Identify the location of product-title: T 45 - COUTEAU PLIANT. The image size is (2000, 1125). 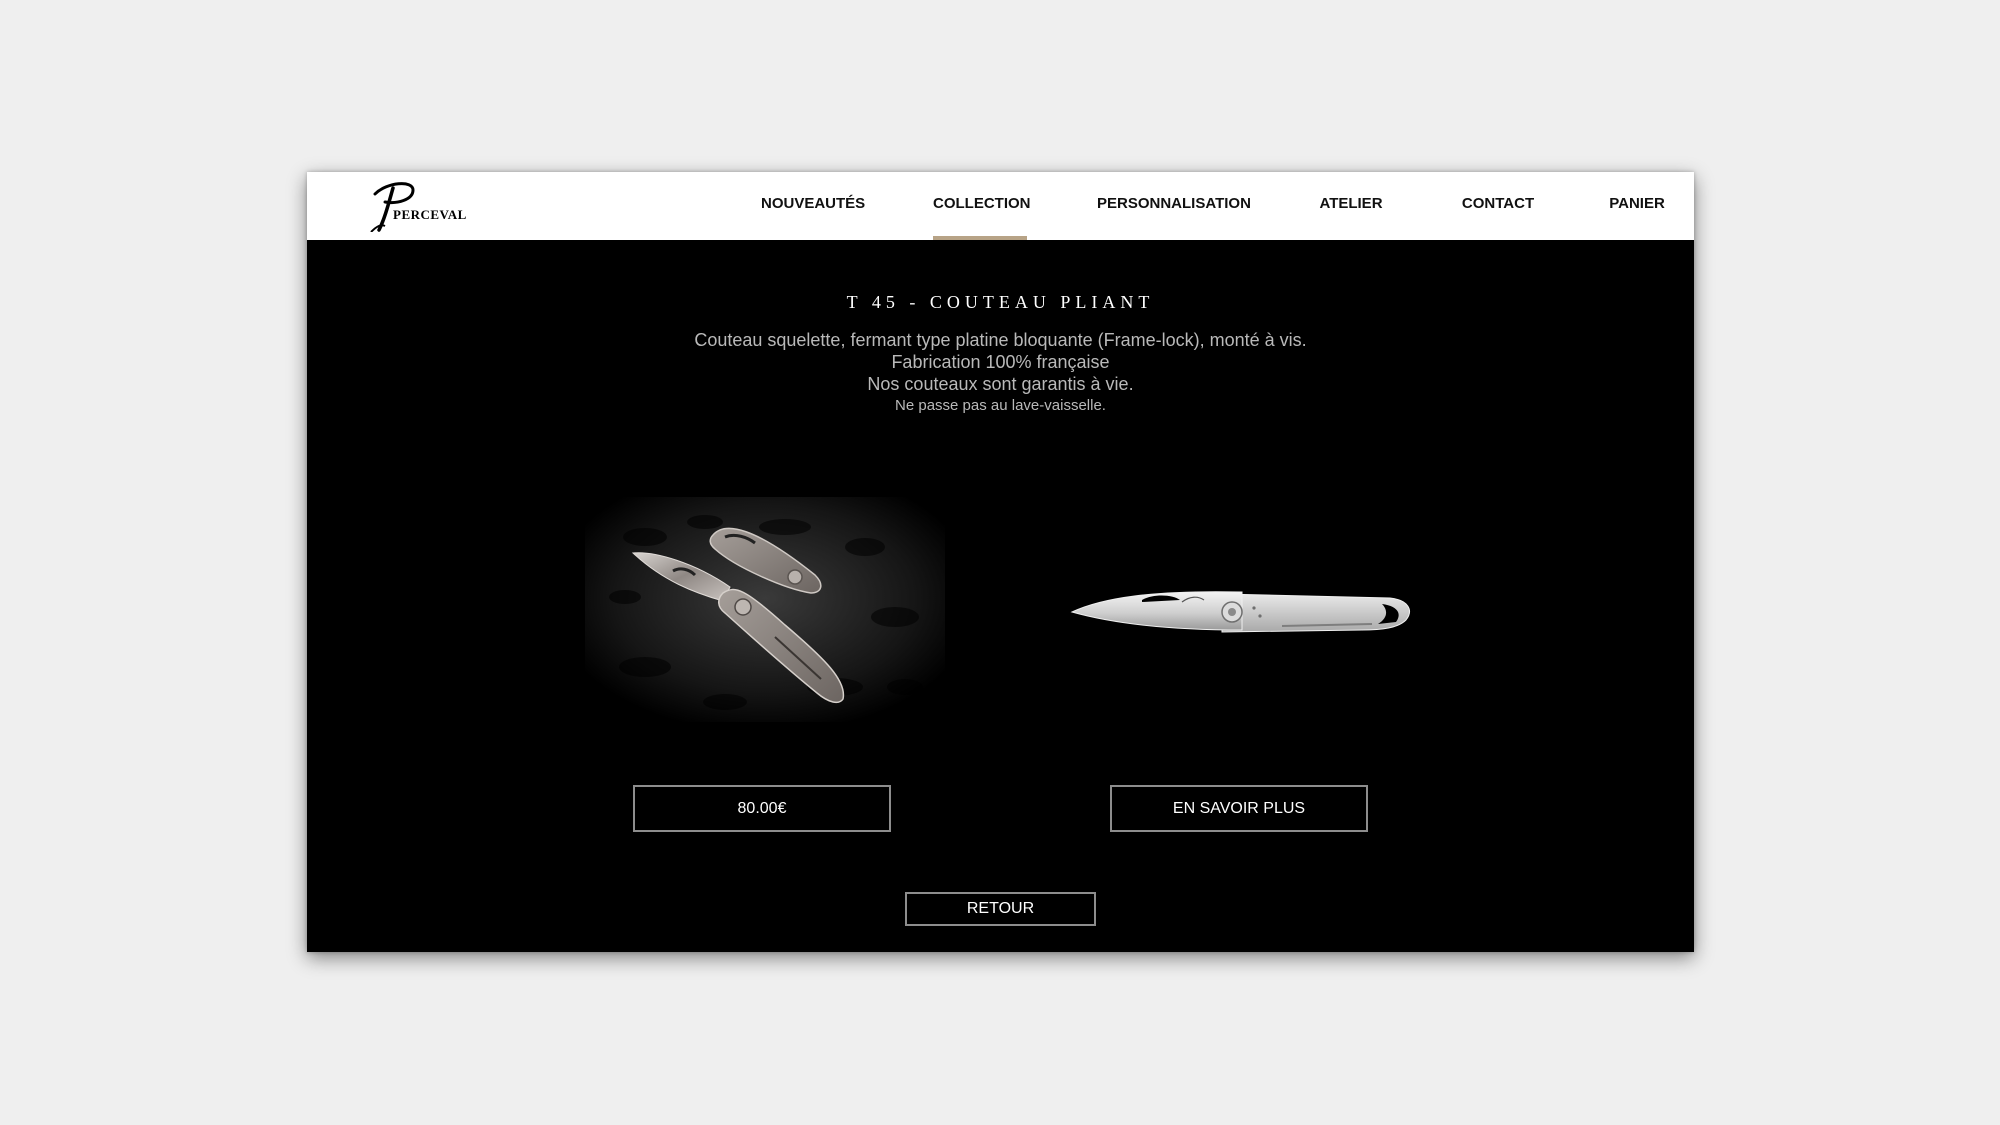
(1000, 302).